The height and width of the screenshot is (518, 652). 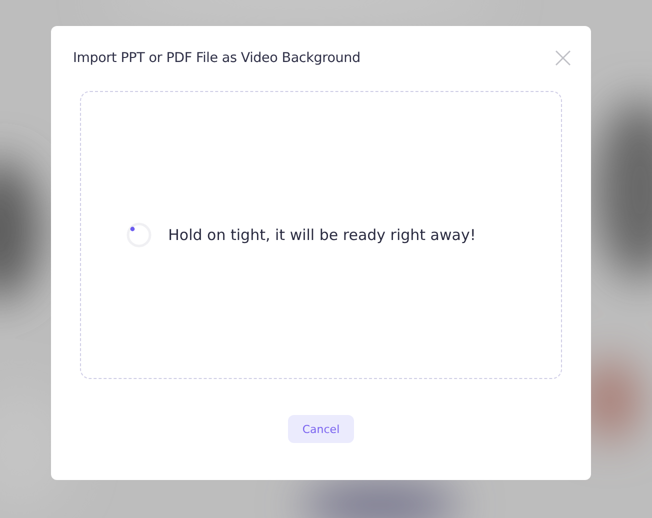 I want to click on cancel-button: Cancel, so click(x=321, y=429).